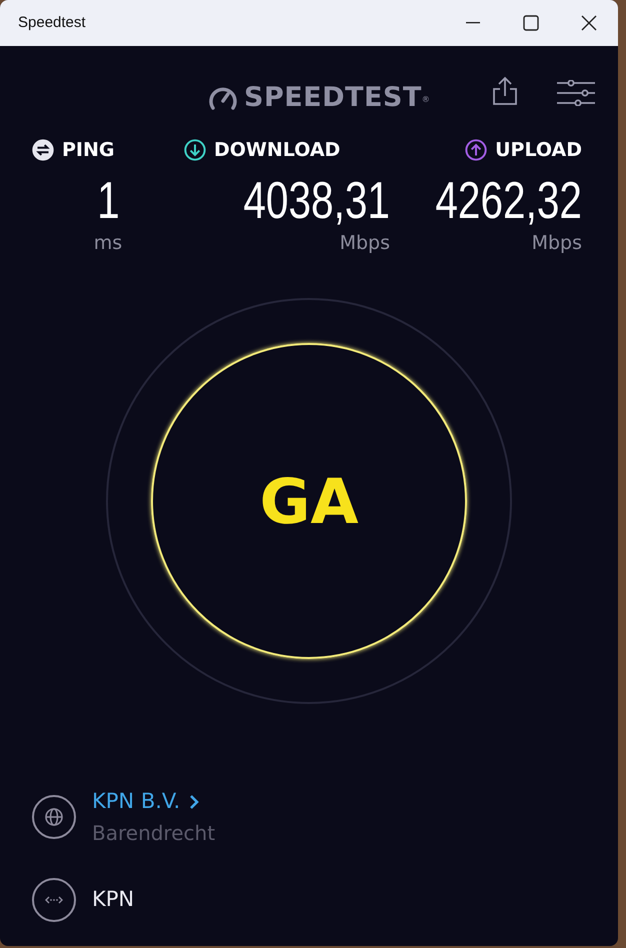 This screenshot has height=948, width=626. Describe the element at coordinates (88, 150) in the screenshot. I see `stat-label: PING` at that location.